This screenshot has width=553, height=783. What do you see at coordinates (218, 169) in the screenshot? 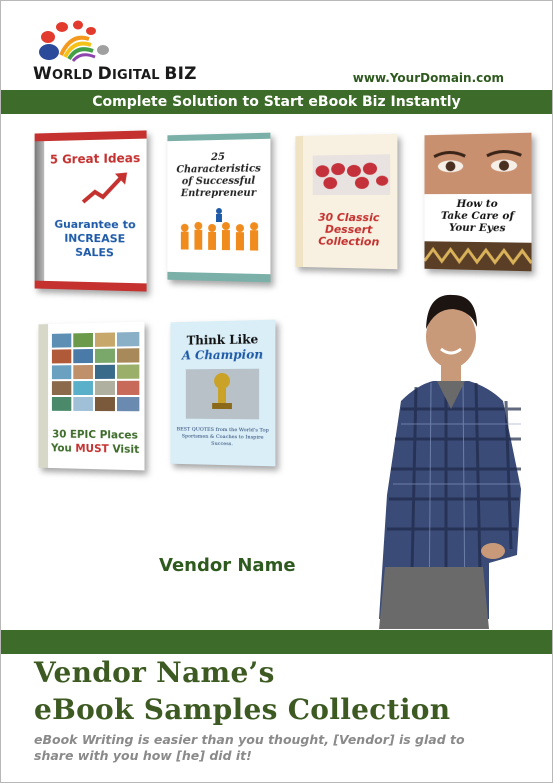
I see `book-title-line: Characteristics` at bounding box center [218, 169].